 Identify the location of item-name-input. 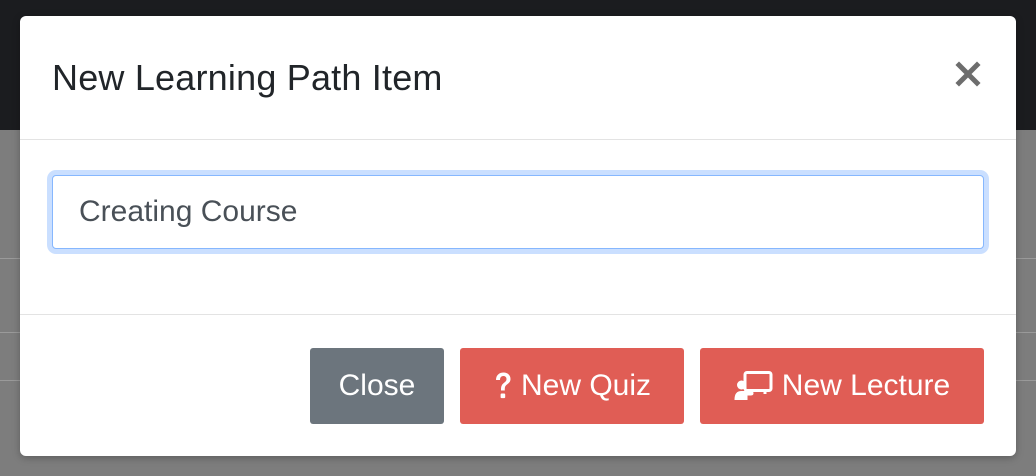
(518, 212).